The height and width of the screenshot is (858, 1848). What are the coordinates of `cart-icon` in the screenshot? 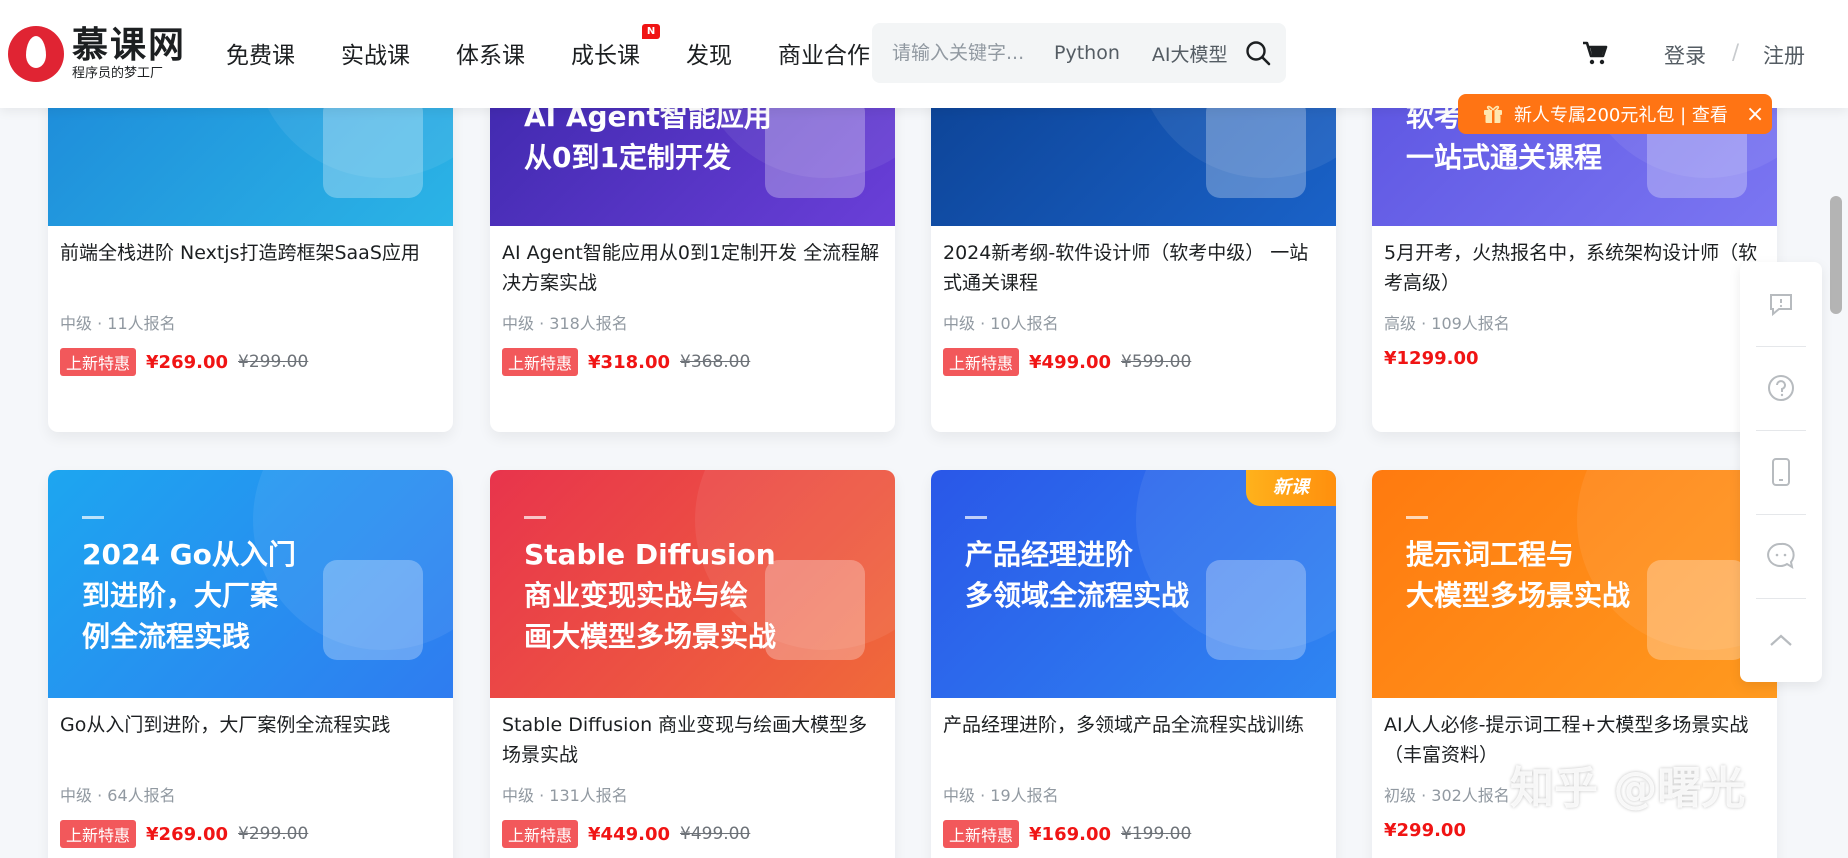 It's located at (1595, 53).